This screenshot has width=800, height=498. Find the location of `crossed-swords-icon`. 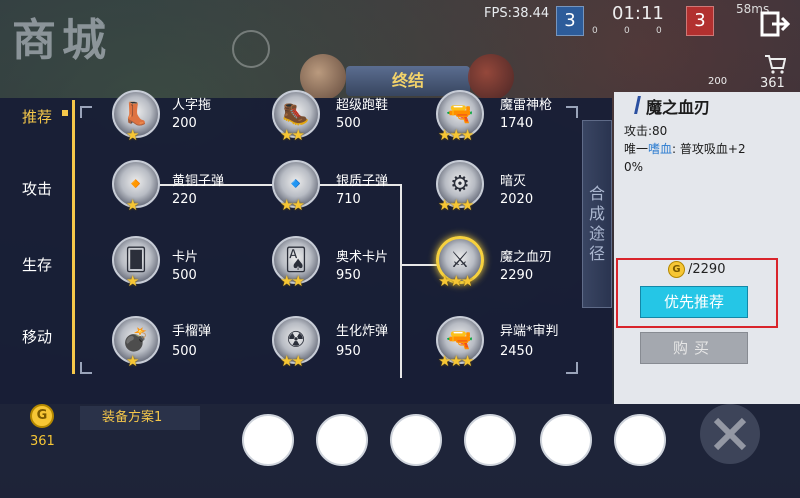

crossed-swords-icon is located at coordinates (730, 434).